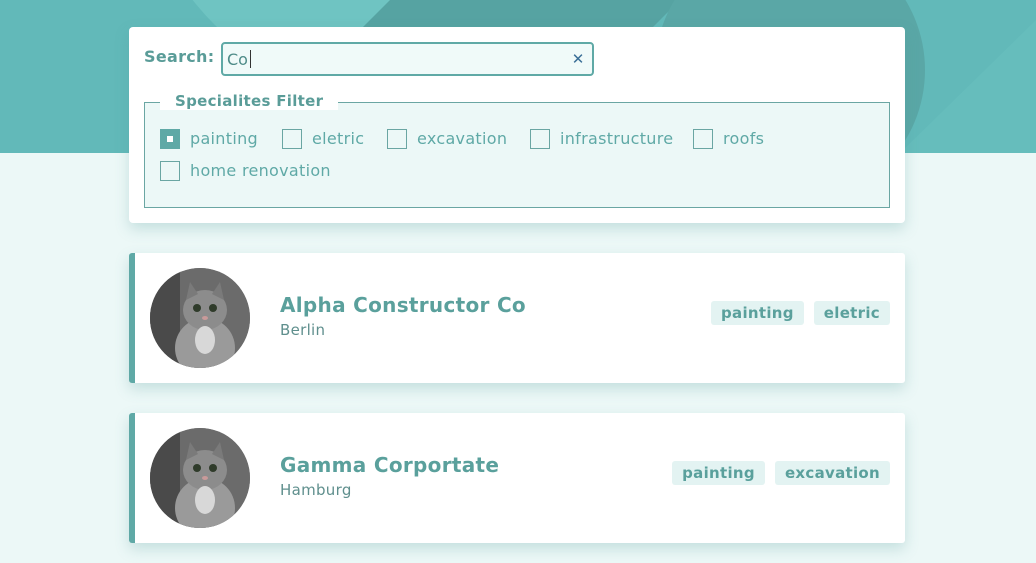 This screenshot has width=1036, height=563. I want to click on filter-option-label: home renovation, so click(260, 170).